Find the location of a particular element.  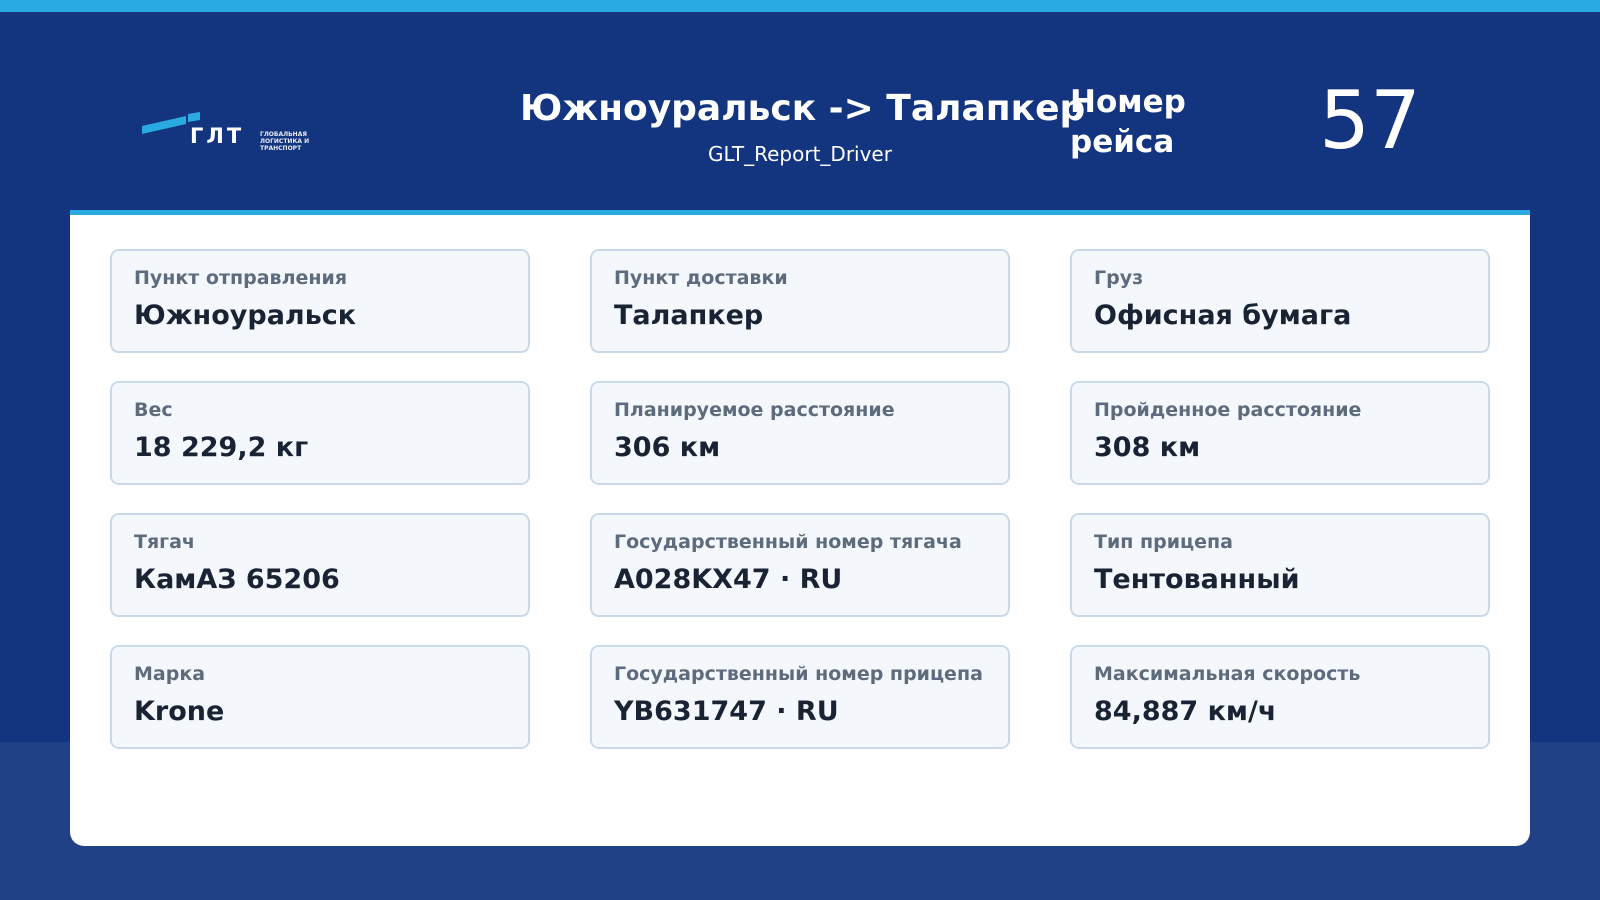

card-value: Южноуральск is located at coordinates (245, 315).